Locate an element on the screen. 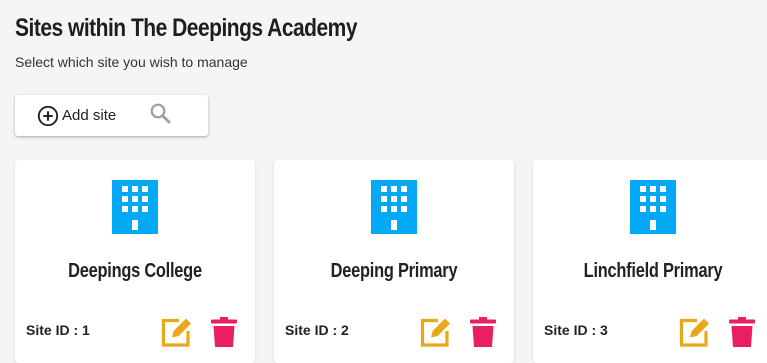 This screenshot has height=363, width=767. search-icon is located at coordinates (160, 115).